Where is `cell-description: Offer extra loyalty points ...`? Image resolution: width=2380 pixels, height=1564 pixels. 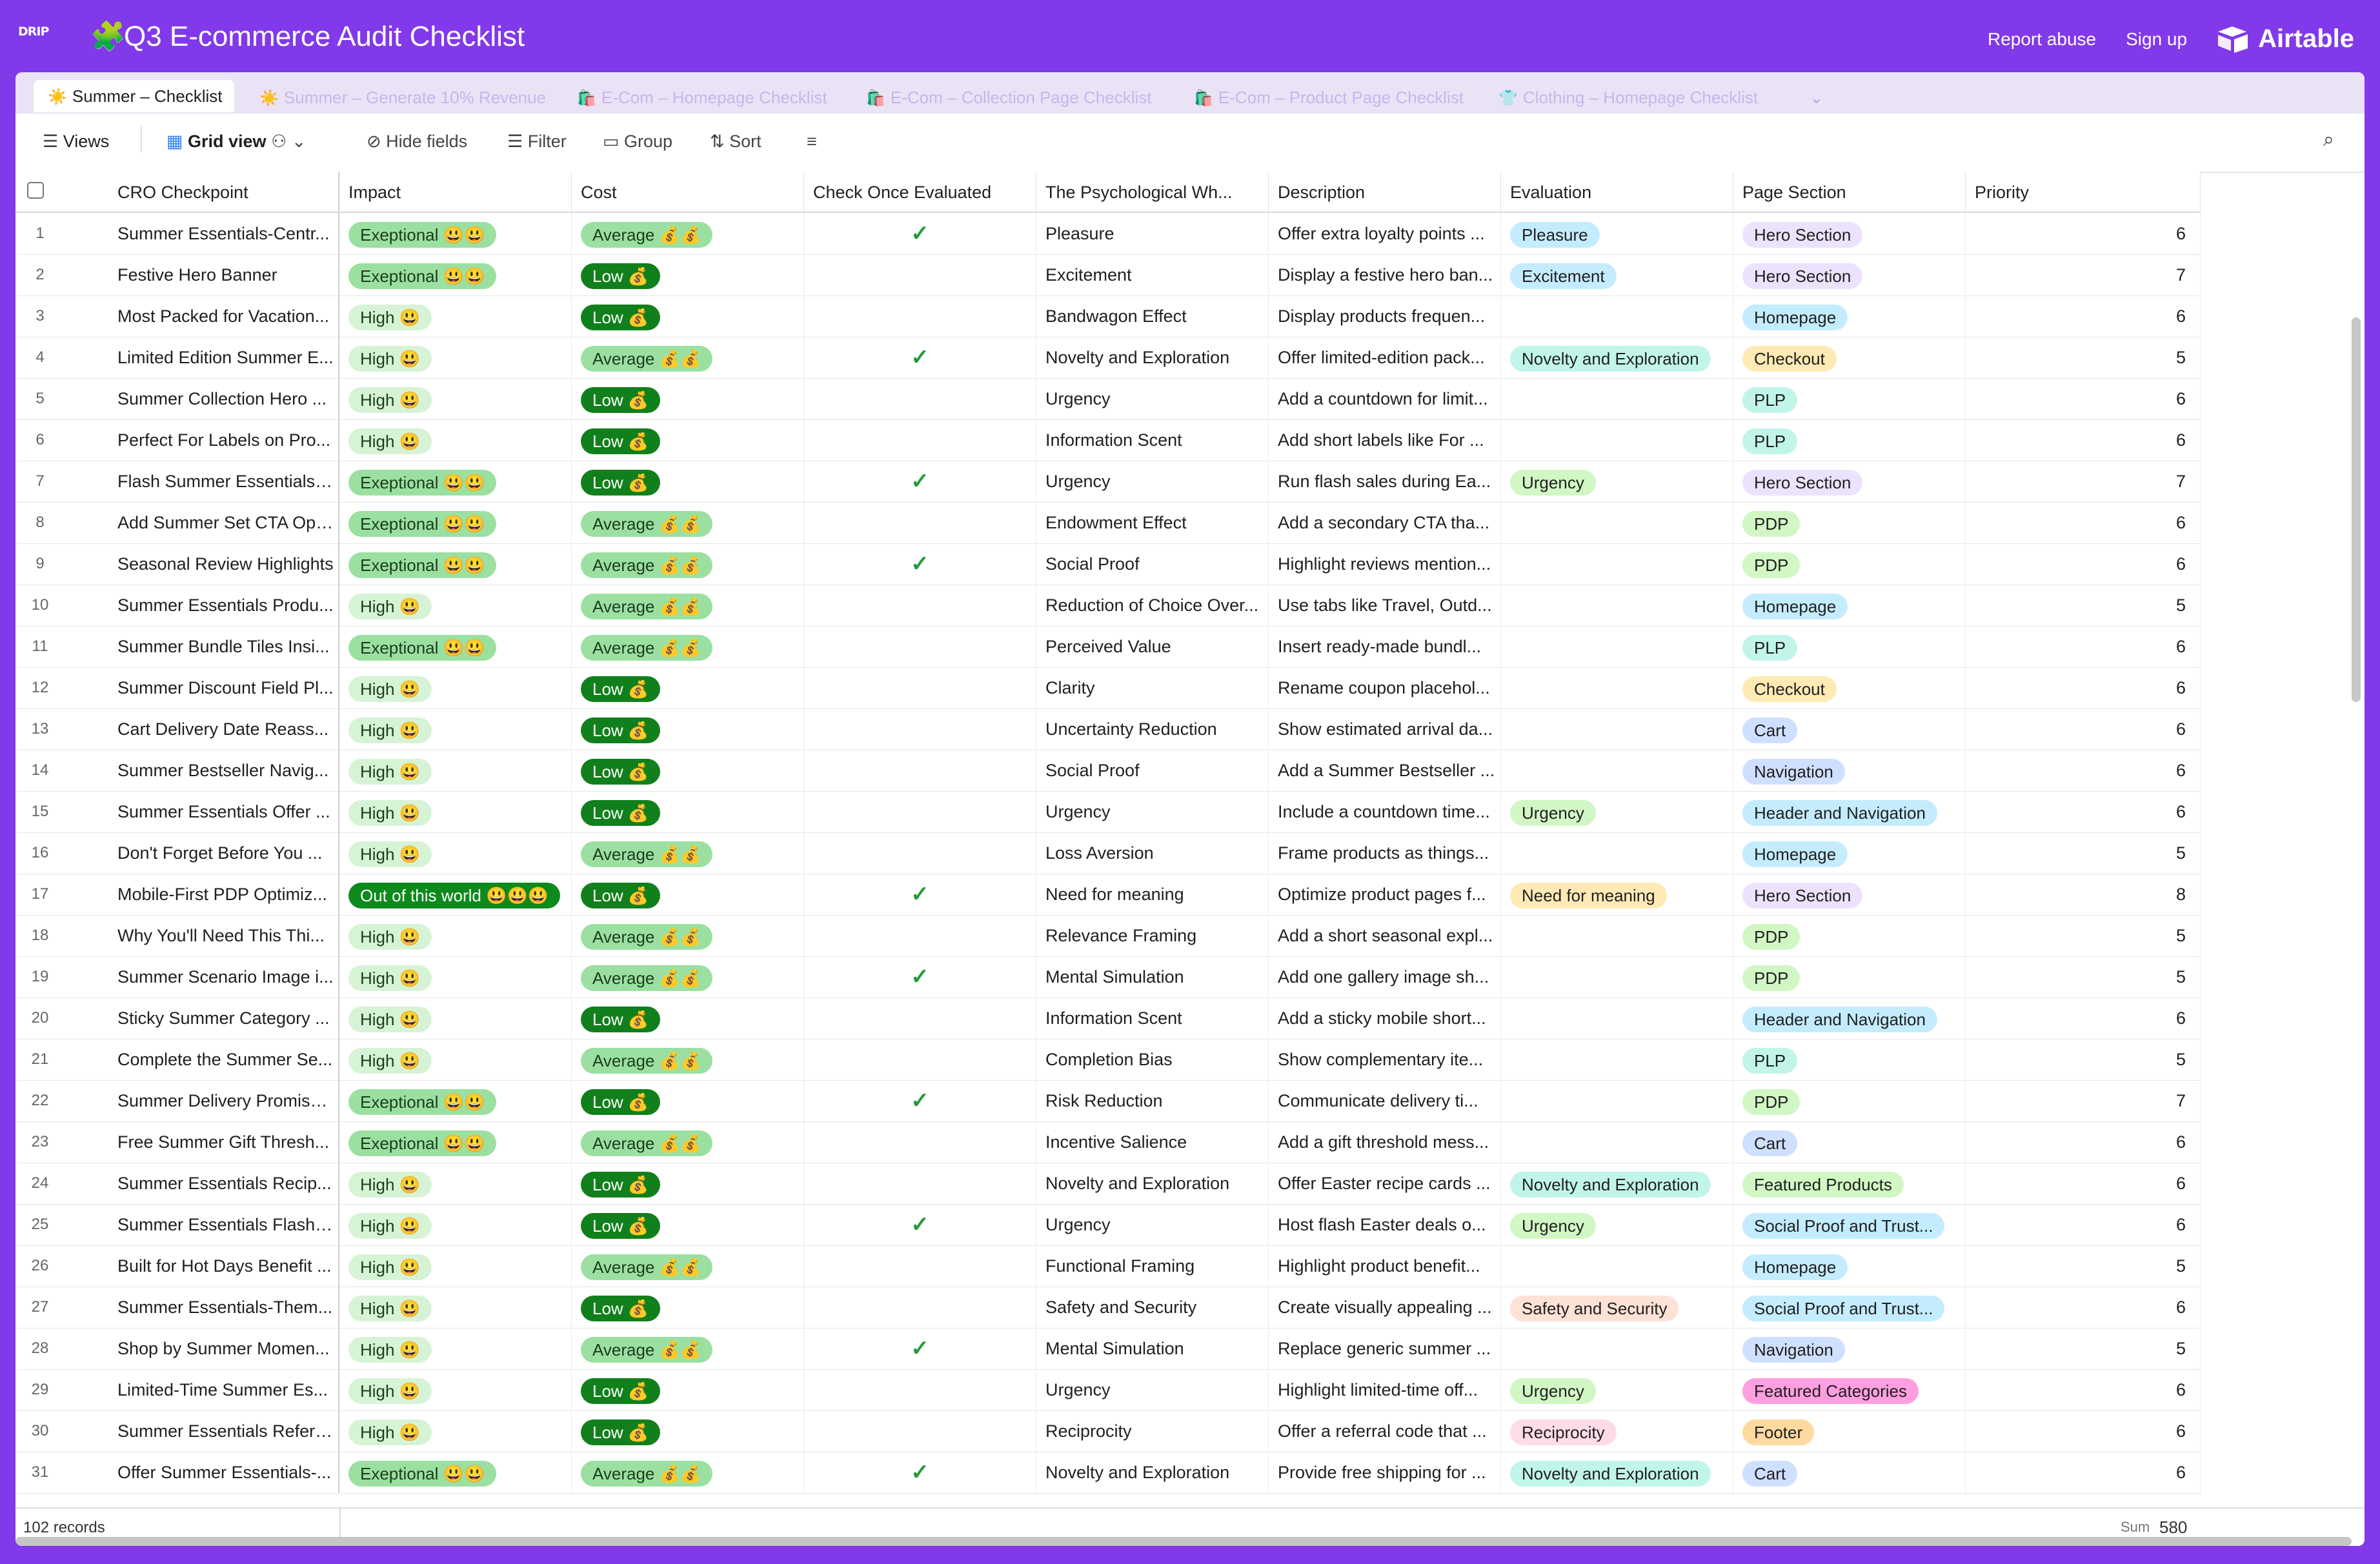 cell-description: Offer extra loyalty points ... is located at coordinates (1385, 233).